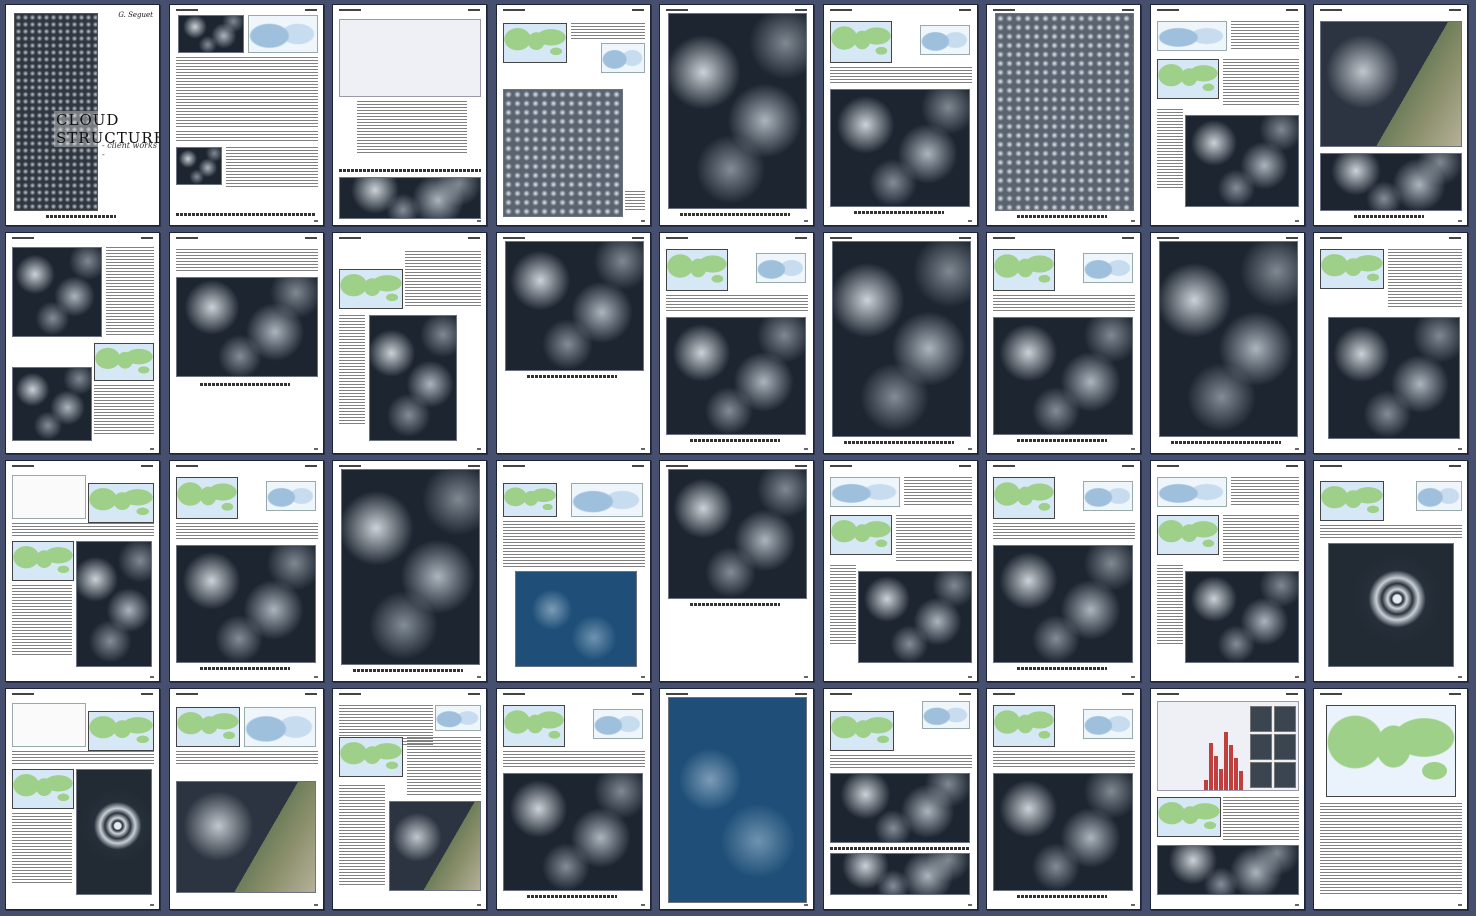 Image resolution: width=1476 pixels, height=916 pixels. What do you see at coordinates (246, 214) in the screenshot?
I see `footer-caption` at bounding box center [246, 214].